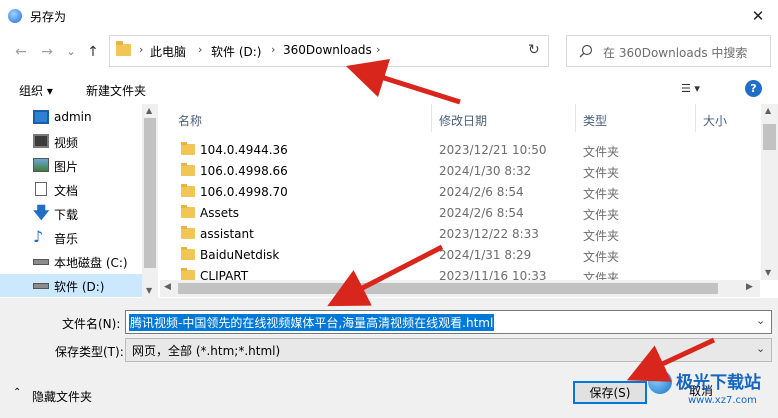 The height and width of the screenshot is (418, 778). I want to click on sidebar-scrollbar: ▲ ▼, so click(150, 201).